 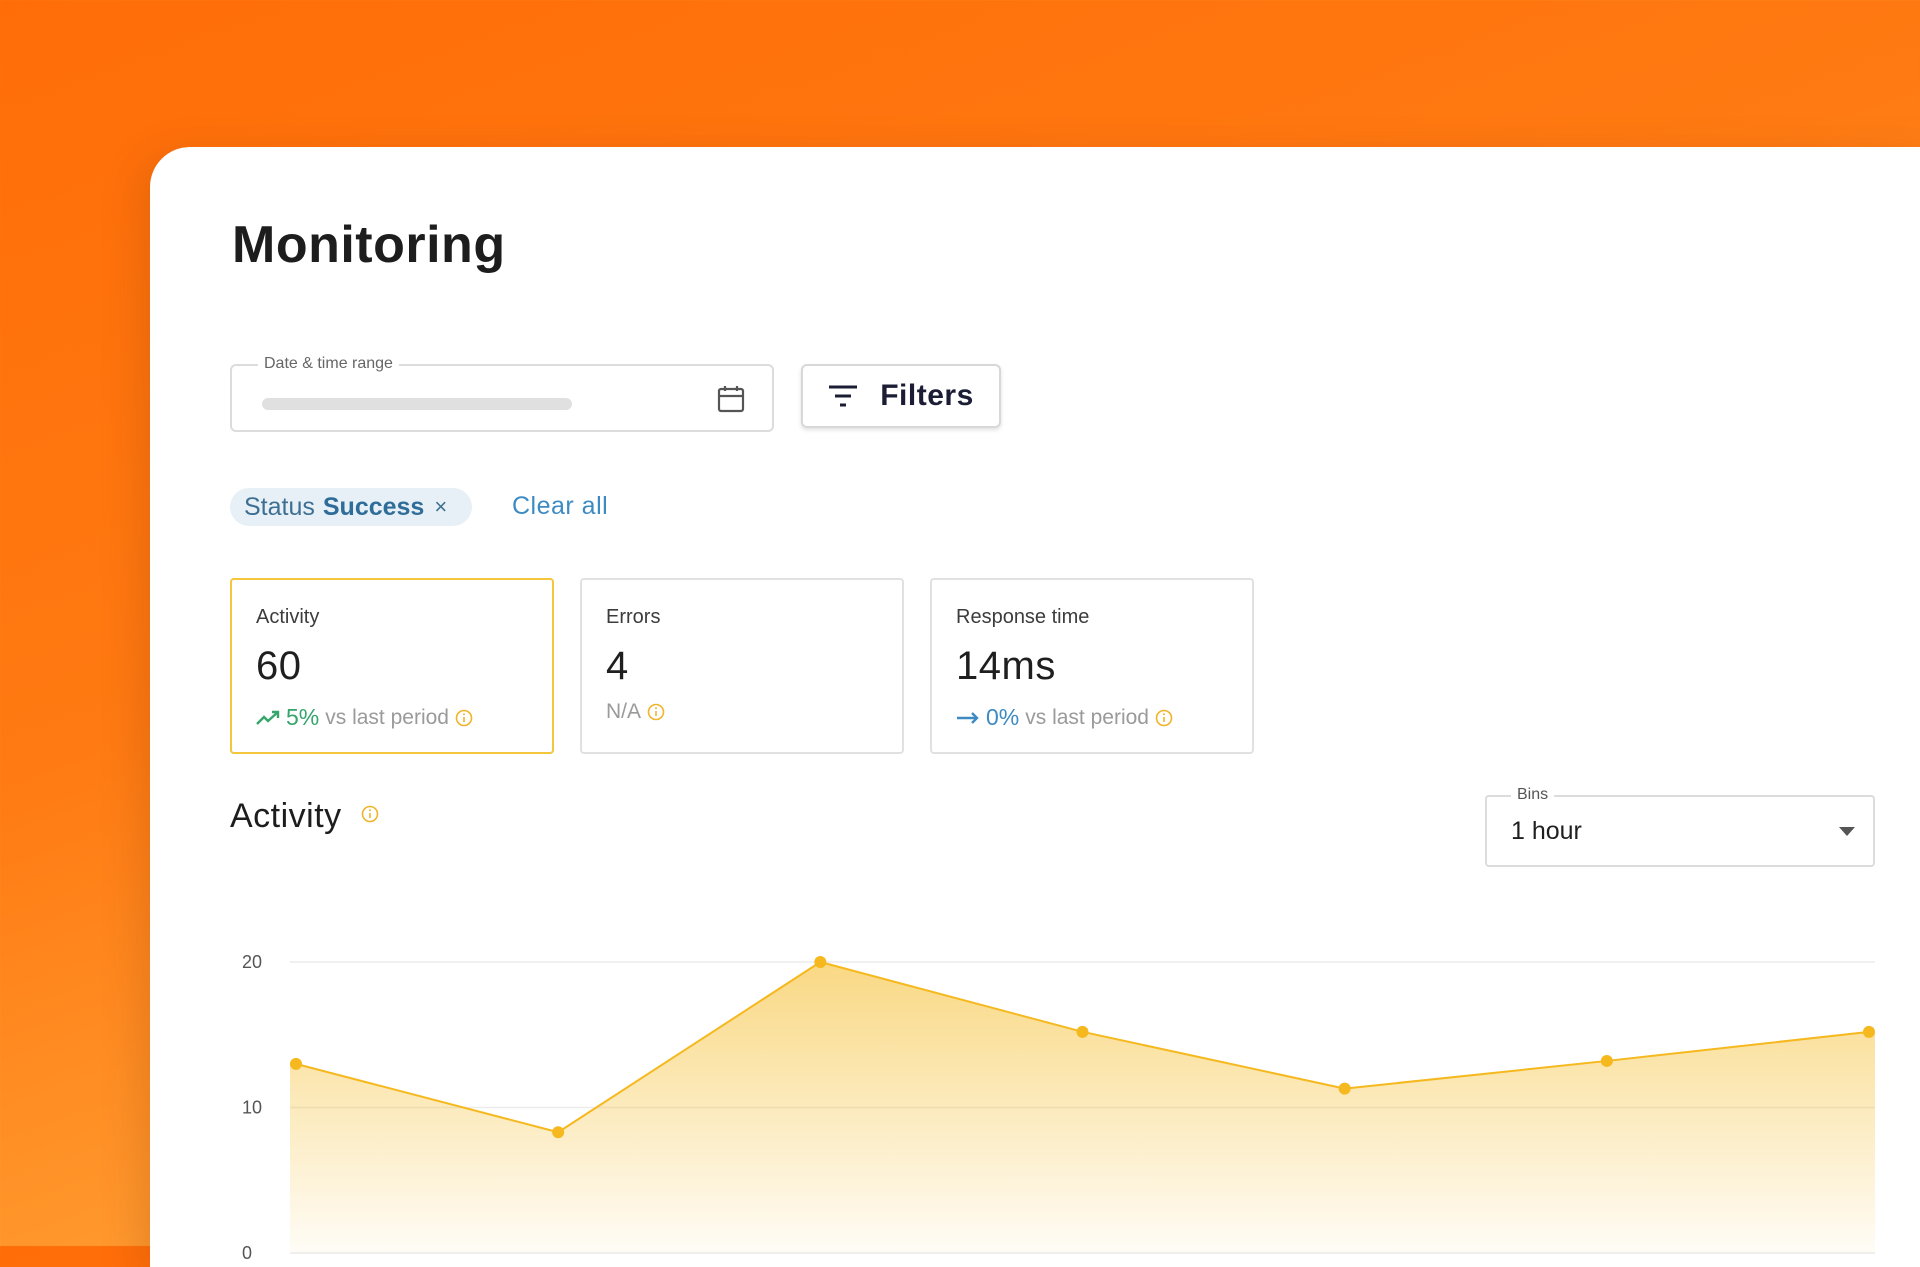 I want to click on trending-up-icon, so click(x=268, y=717).